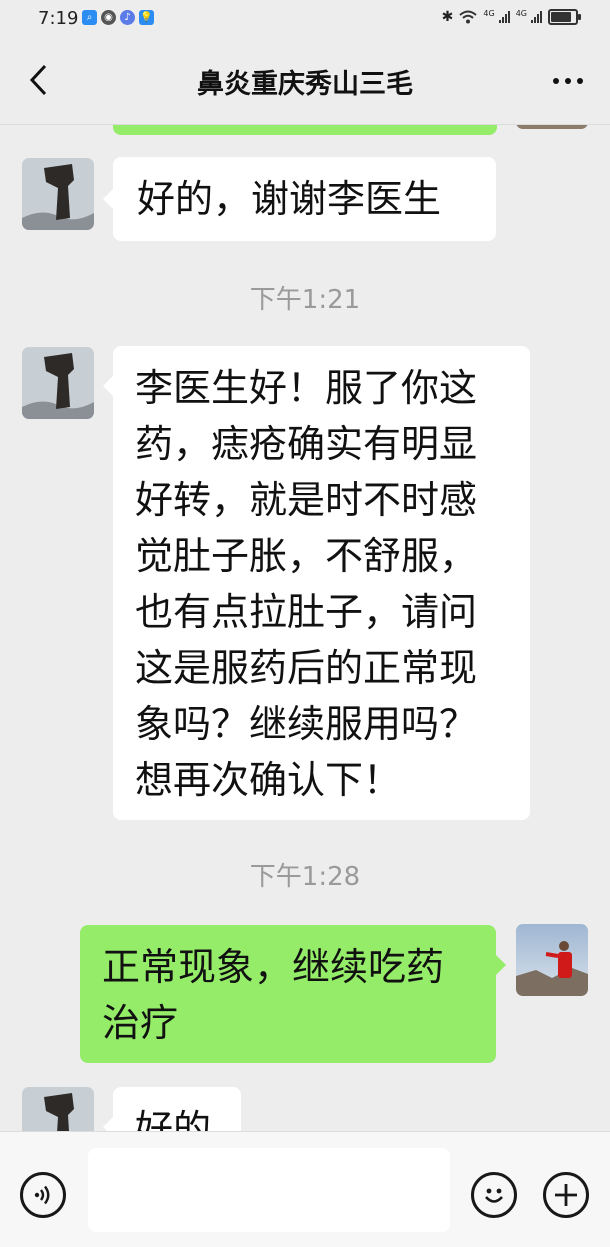  Describe the element at coordinates (556, 81) in the screenshot. I see `more-dots-icon` at that location.